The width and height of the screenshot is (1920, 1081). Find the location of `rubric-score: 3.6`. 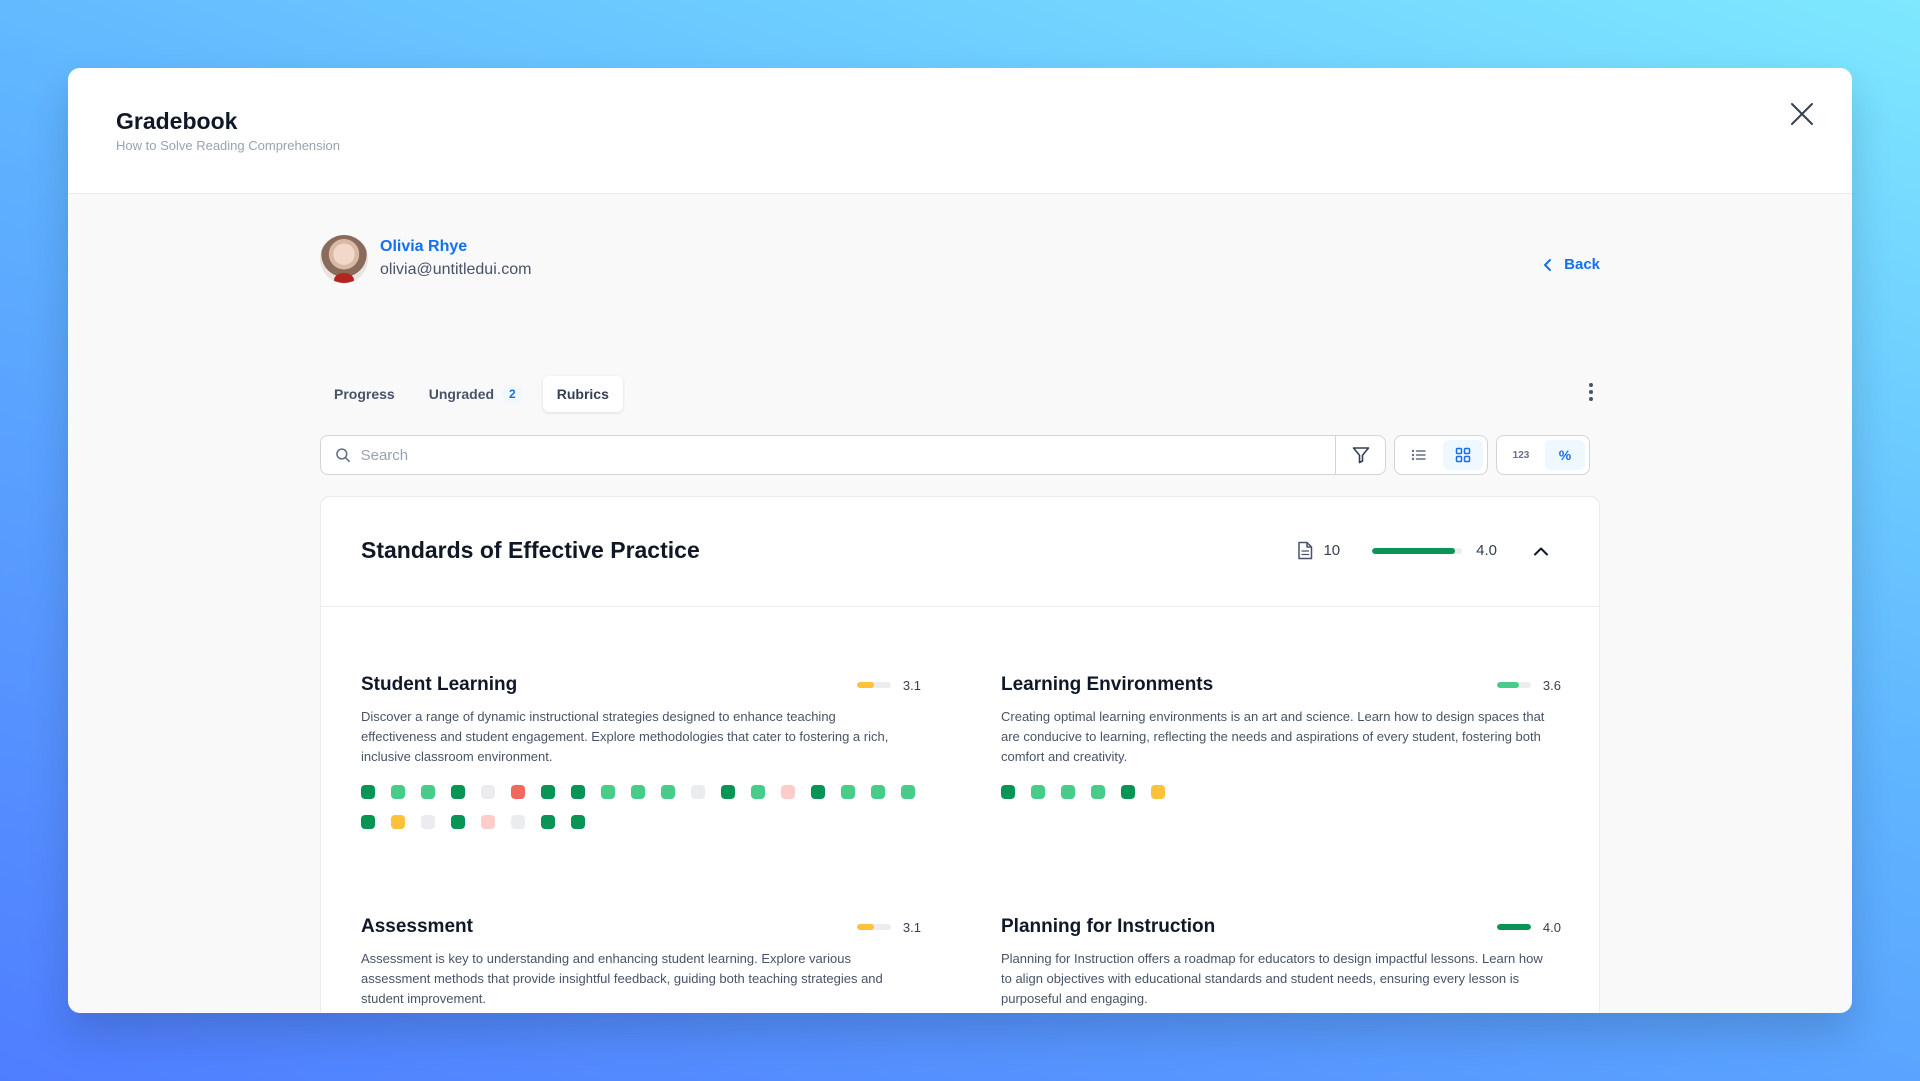

rubric-score: 3.6 is located at coordinates (1551, 685).